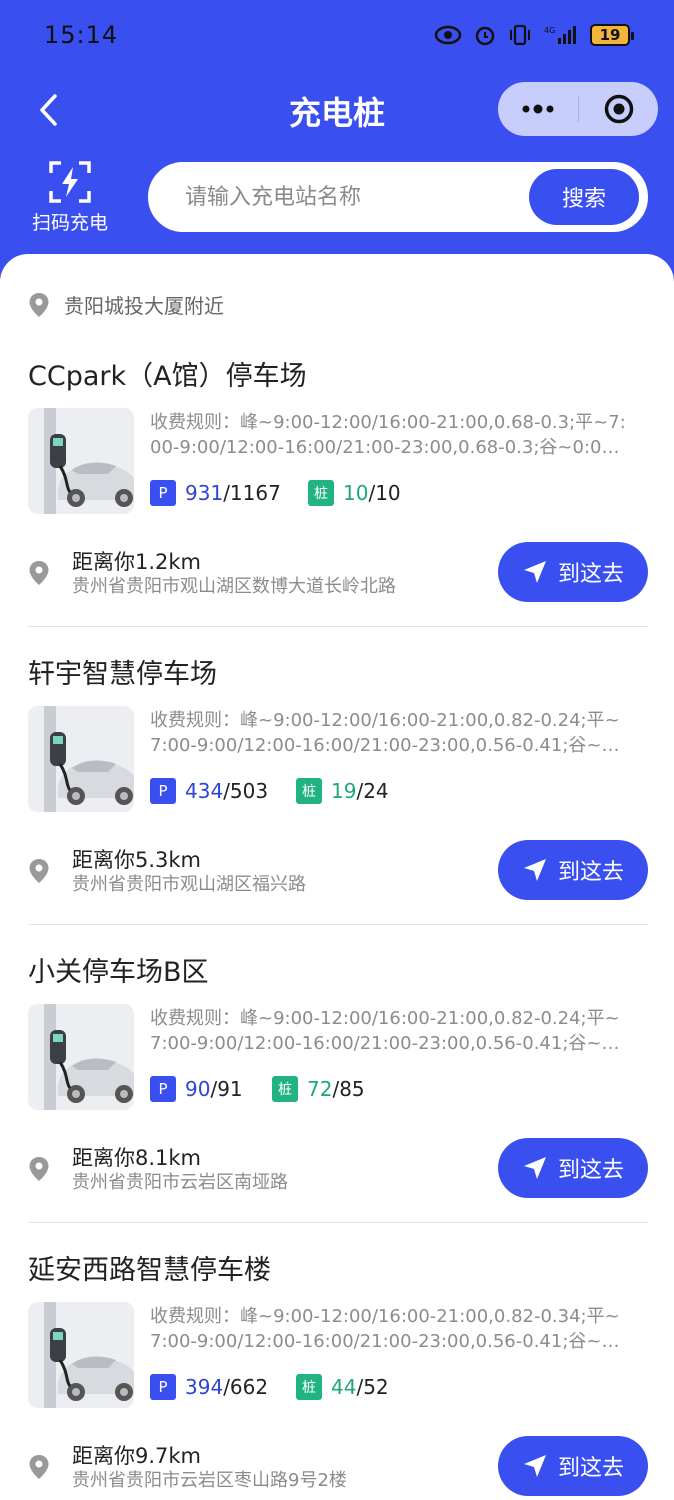 This screenshot has width=674, height=1500. I want to click on more-dots-icon, so click(538, 109).